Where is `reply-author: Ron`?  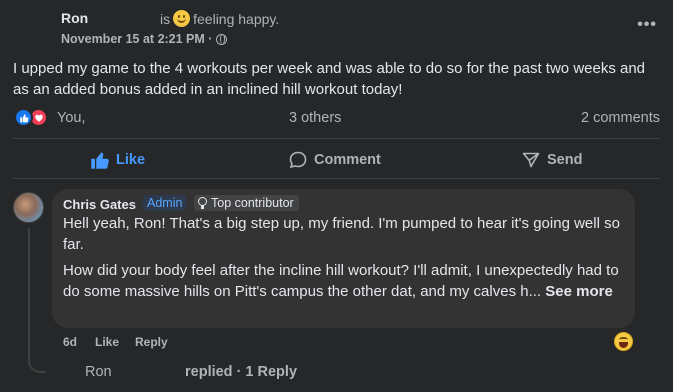
reply-author: Ron is located at coordinates (98, 372).